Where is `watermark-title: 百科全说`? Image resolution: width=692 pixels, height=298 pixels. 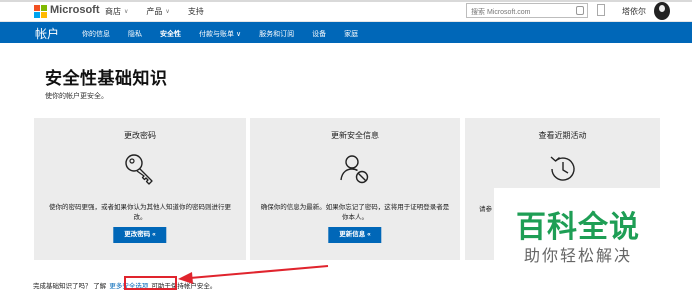
watermark-title: 百科全说 is located at coordinates (578, 227).